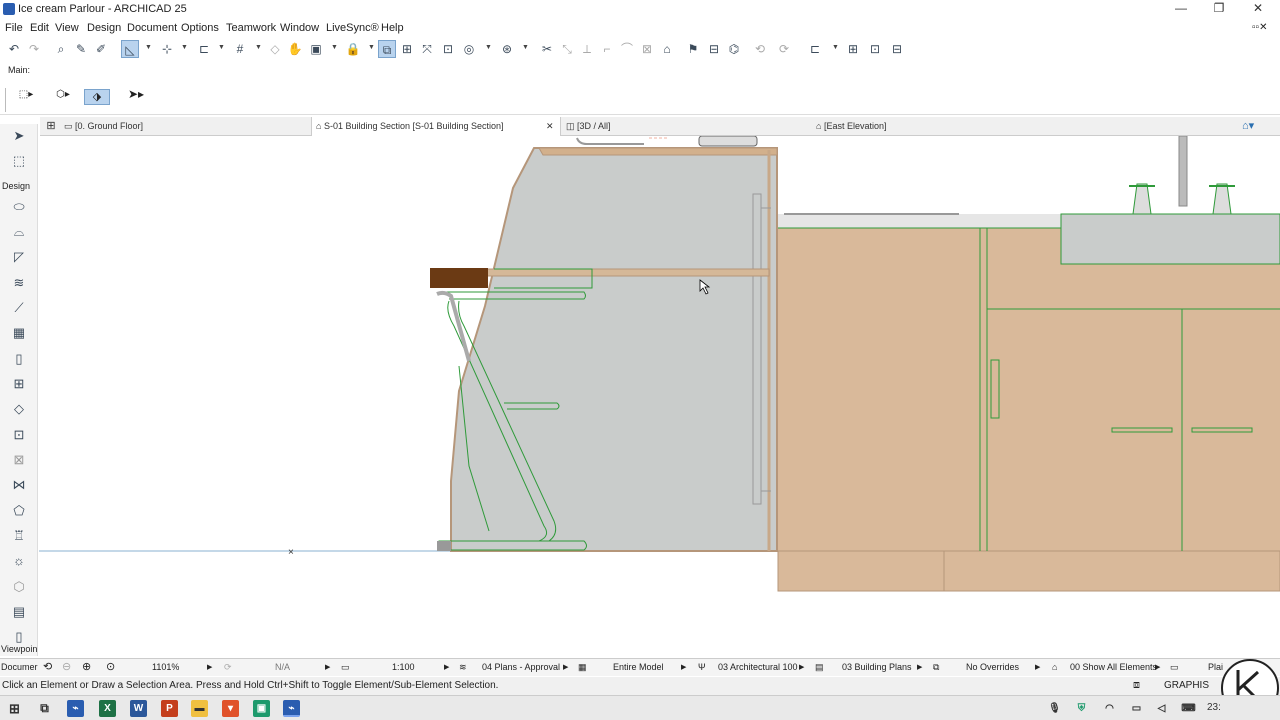 The image size is (1280, 720). I want to click on scale-icon: ▭, so click(345, 667).